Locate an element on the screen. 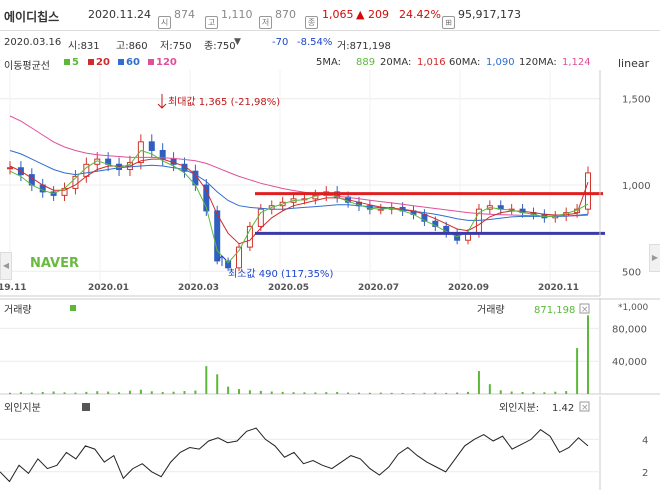  low-value: 870 is located at coordinates (285, 14).